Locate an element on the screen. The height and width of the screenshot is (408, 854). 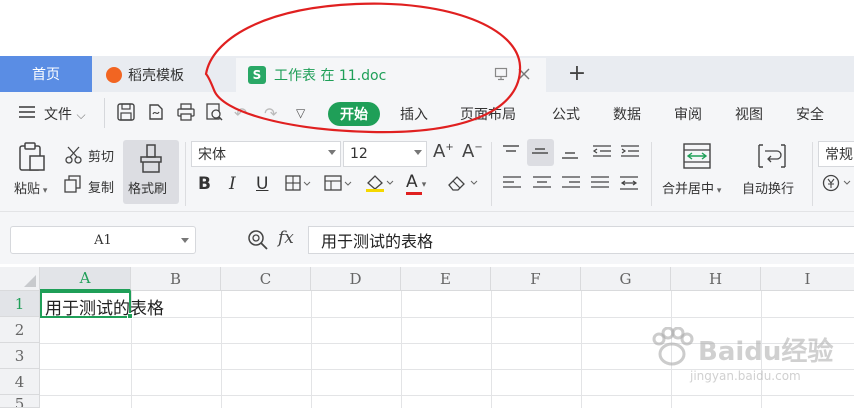
tab-review: 审阅 is located at coordinates (688, 114).